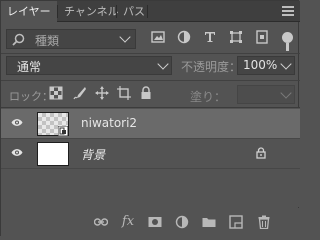  What do you see at coordinates (184, 37) in the screenshot?
I see `adjustment-filter-icon` at bounding box center [184, 37].